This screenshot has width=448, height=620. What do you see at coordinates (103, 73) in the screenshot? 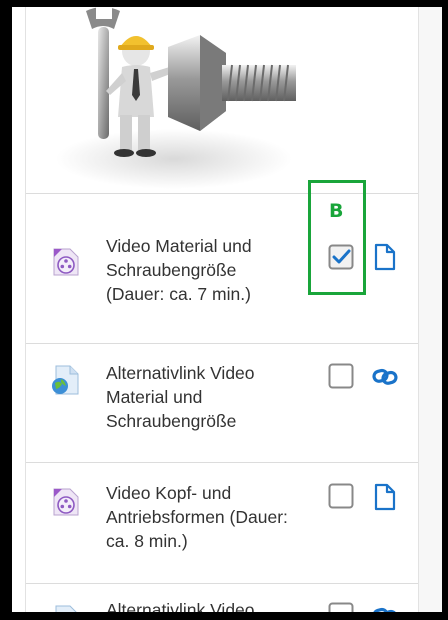
I see `wrench-graphic` at bounding box center [103, 73].